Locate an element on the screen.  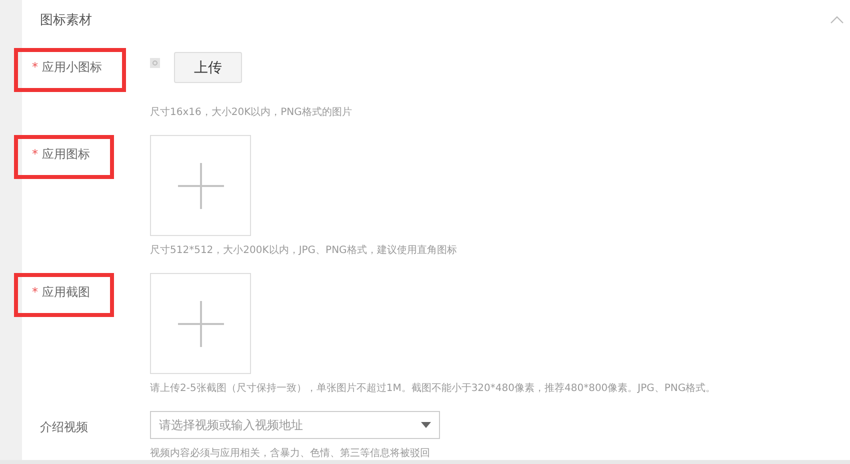
image-placeholder-icon is located at coordinates (155, 63).